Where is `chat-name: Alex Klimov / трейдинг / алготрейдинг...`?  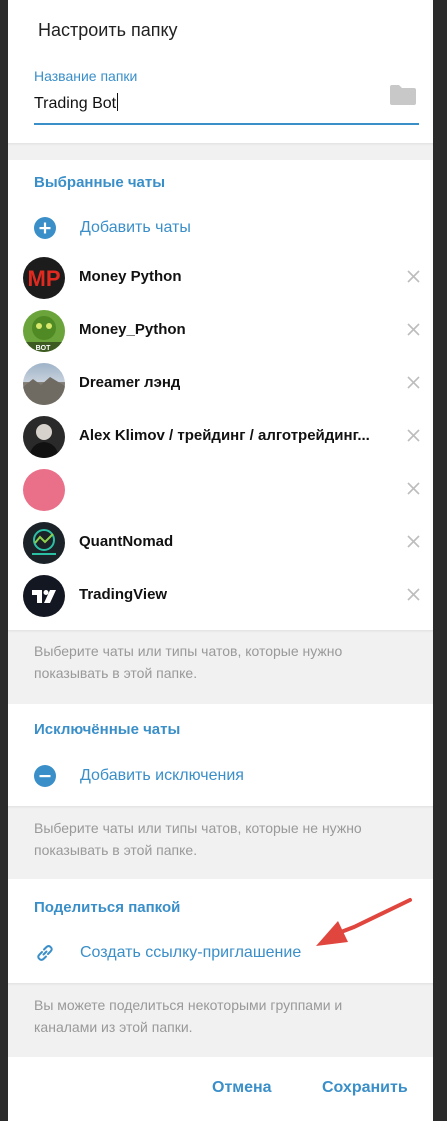
chat-name: Alex Klimov / трейдинг / алготрейдинг... is located at coordinates (224, 435).